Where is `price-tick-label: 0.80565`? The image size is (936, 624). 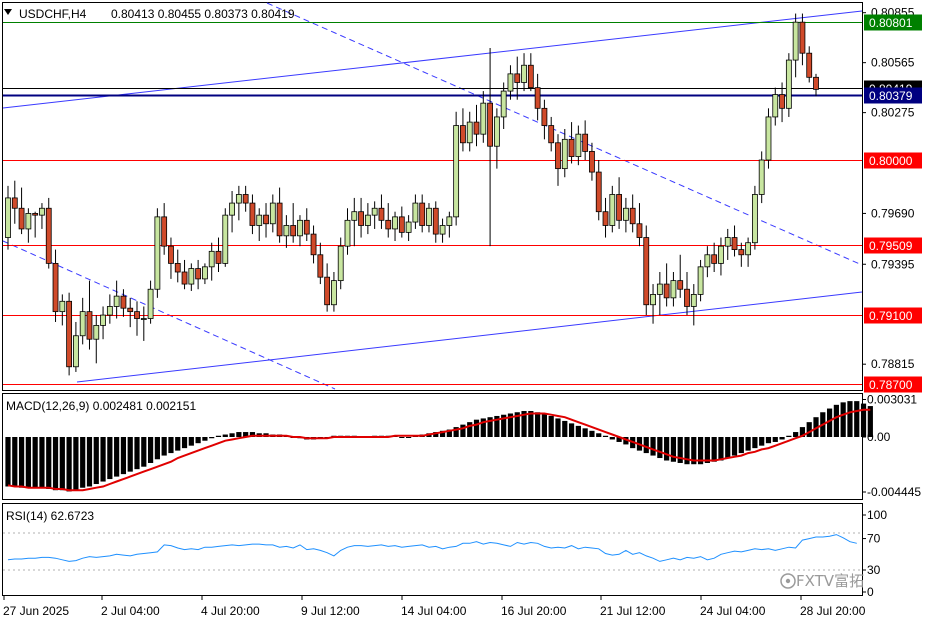 price-tick-label: 0.80565 is located at coordinates (893, 63).